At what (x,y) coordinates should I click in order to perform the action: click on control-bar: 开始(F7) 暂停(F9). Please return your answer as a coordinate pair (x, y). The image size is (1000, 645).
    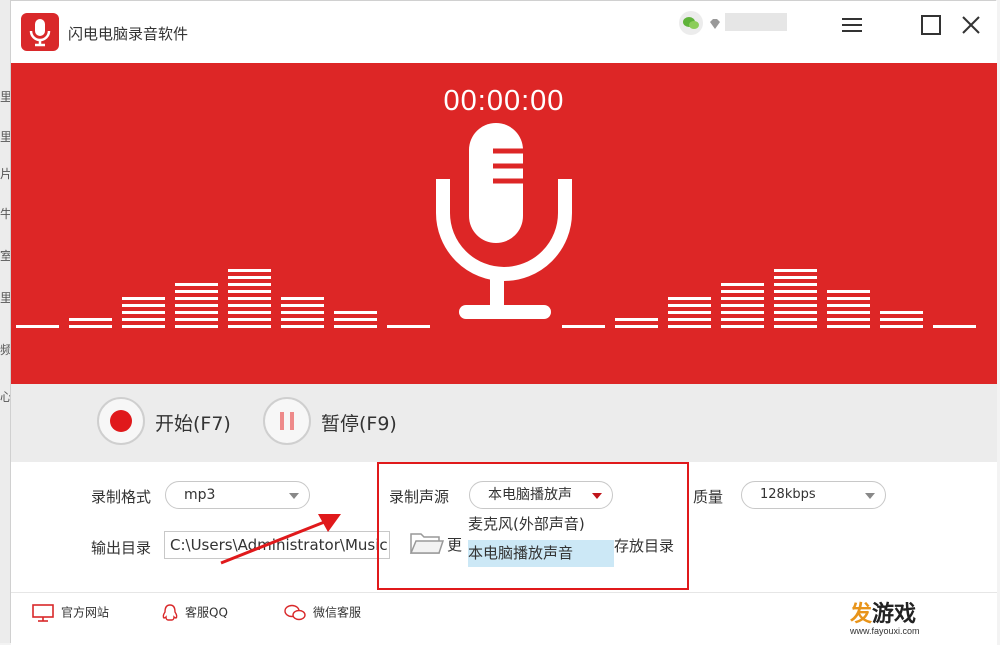
    Looking at the image, I should click on (504, 423).